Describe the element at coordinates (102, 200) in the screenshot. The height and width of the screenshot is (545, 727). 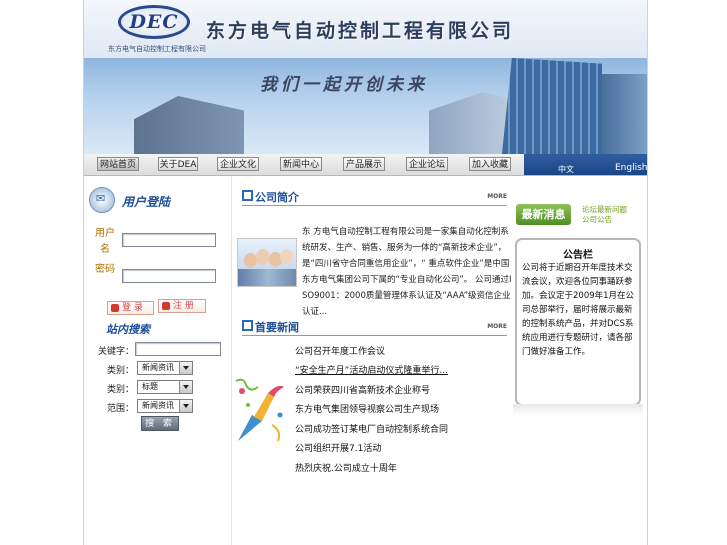
I see `user-login-icon` at that location.